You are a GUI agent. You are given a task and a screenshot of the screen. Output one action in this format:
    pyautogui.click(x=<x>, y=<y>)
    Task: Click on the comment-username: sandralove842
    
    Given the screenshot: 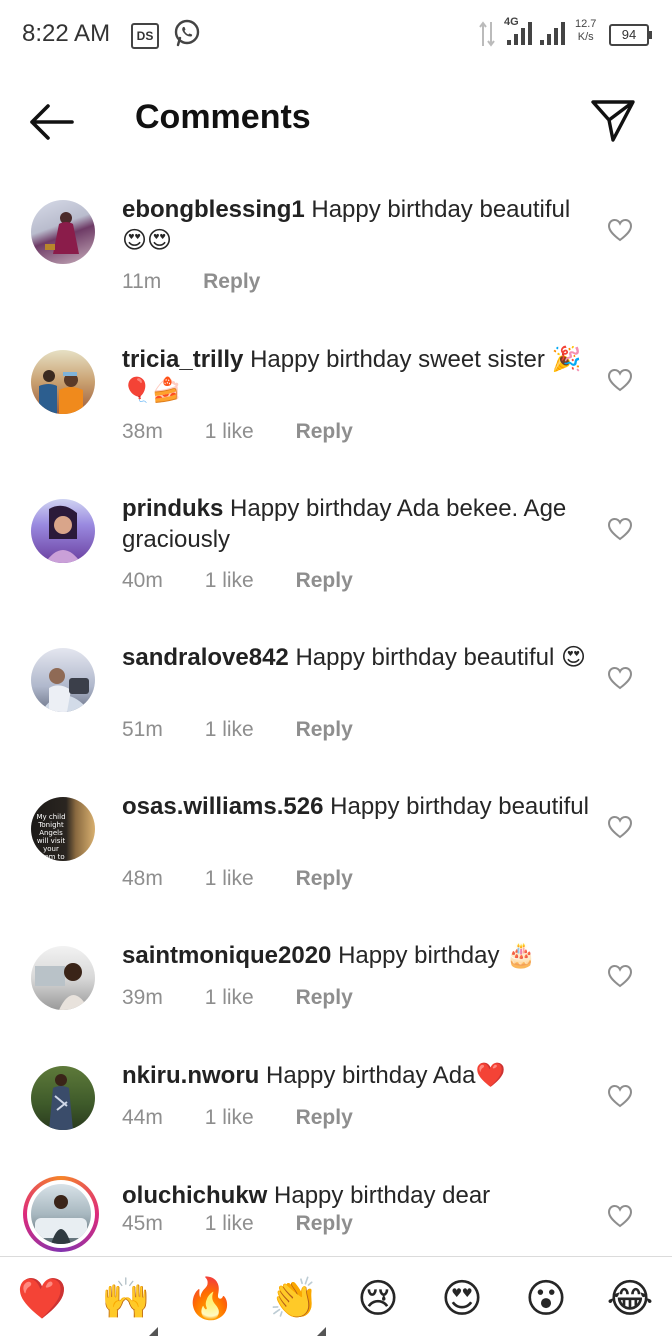 What is the action you would take?
    pyautogui.click(x=205, y=657)
    